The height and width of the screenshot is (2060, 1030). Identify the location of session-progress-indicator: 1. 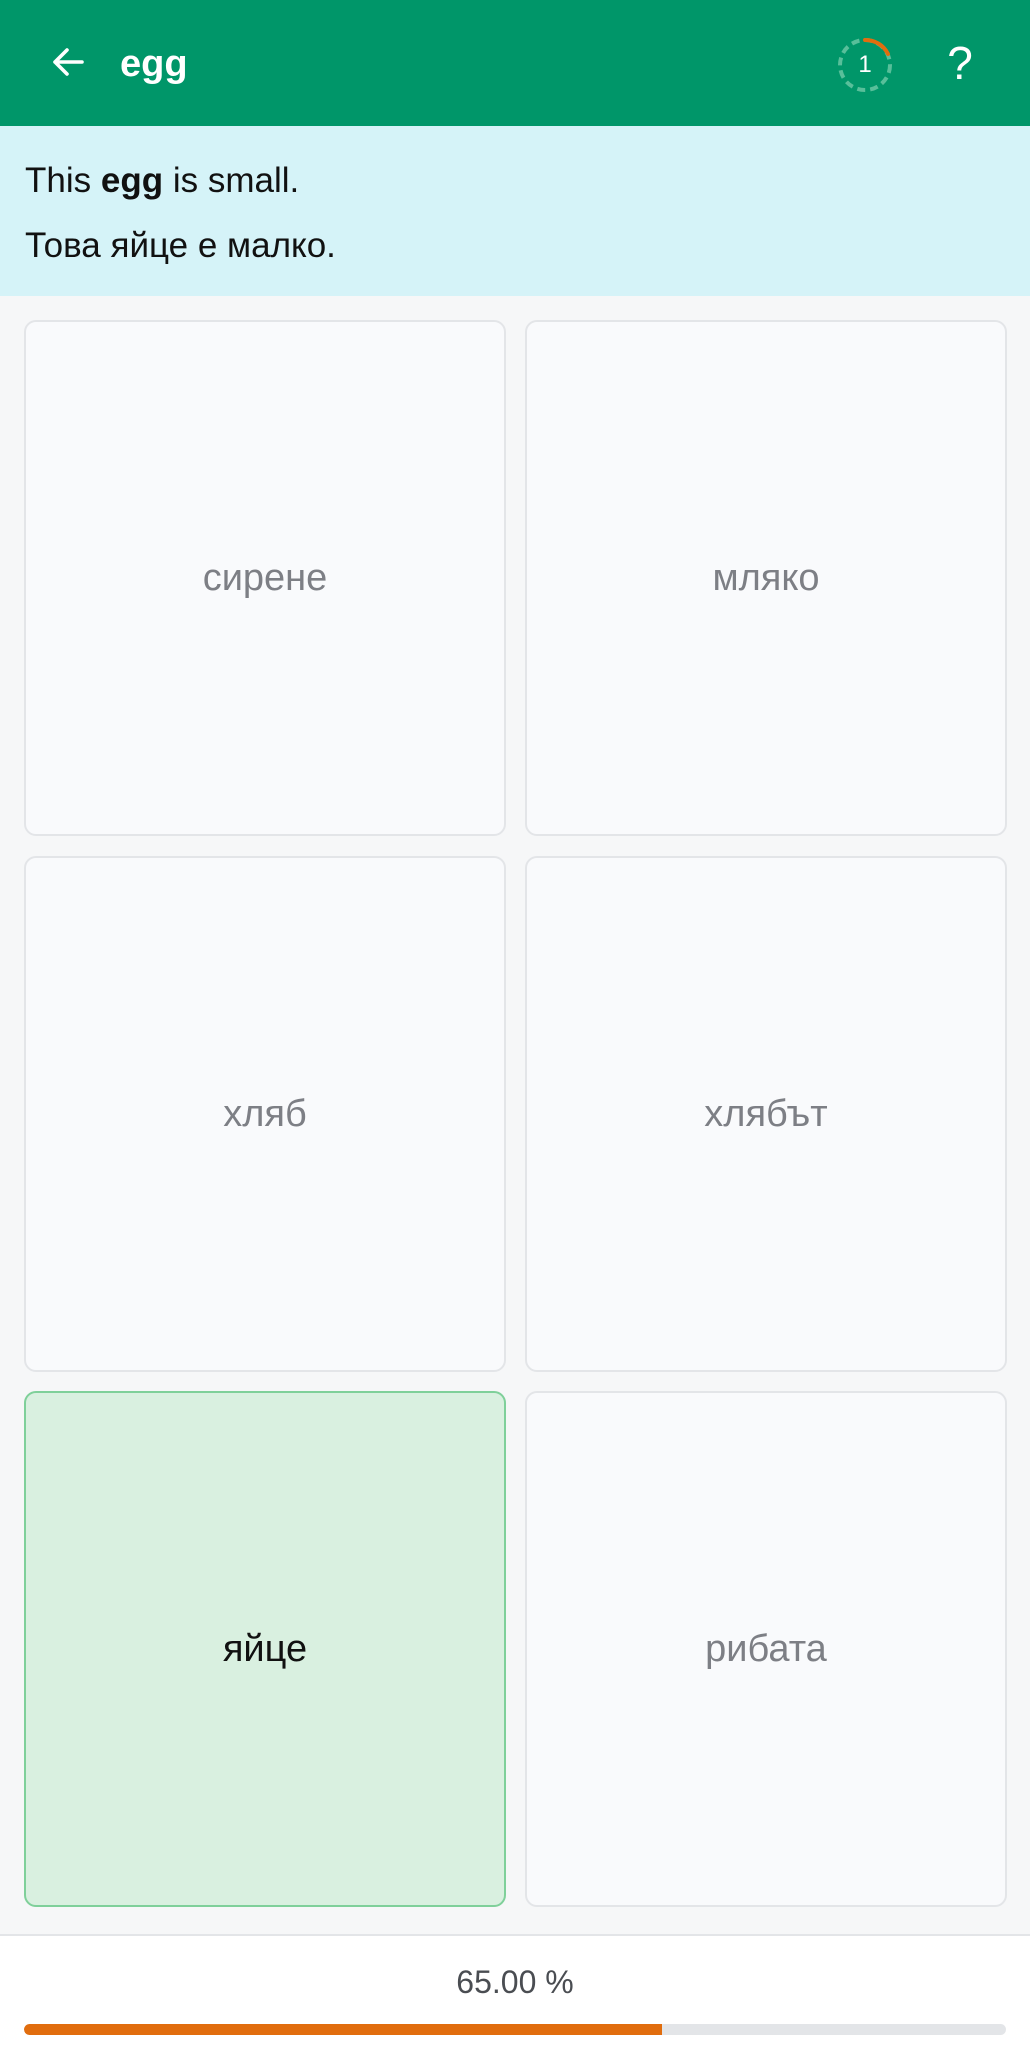
(865, 65).